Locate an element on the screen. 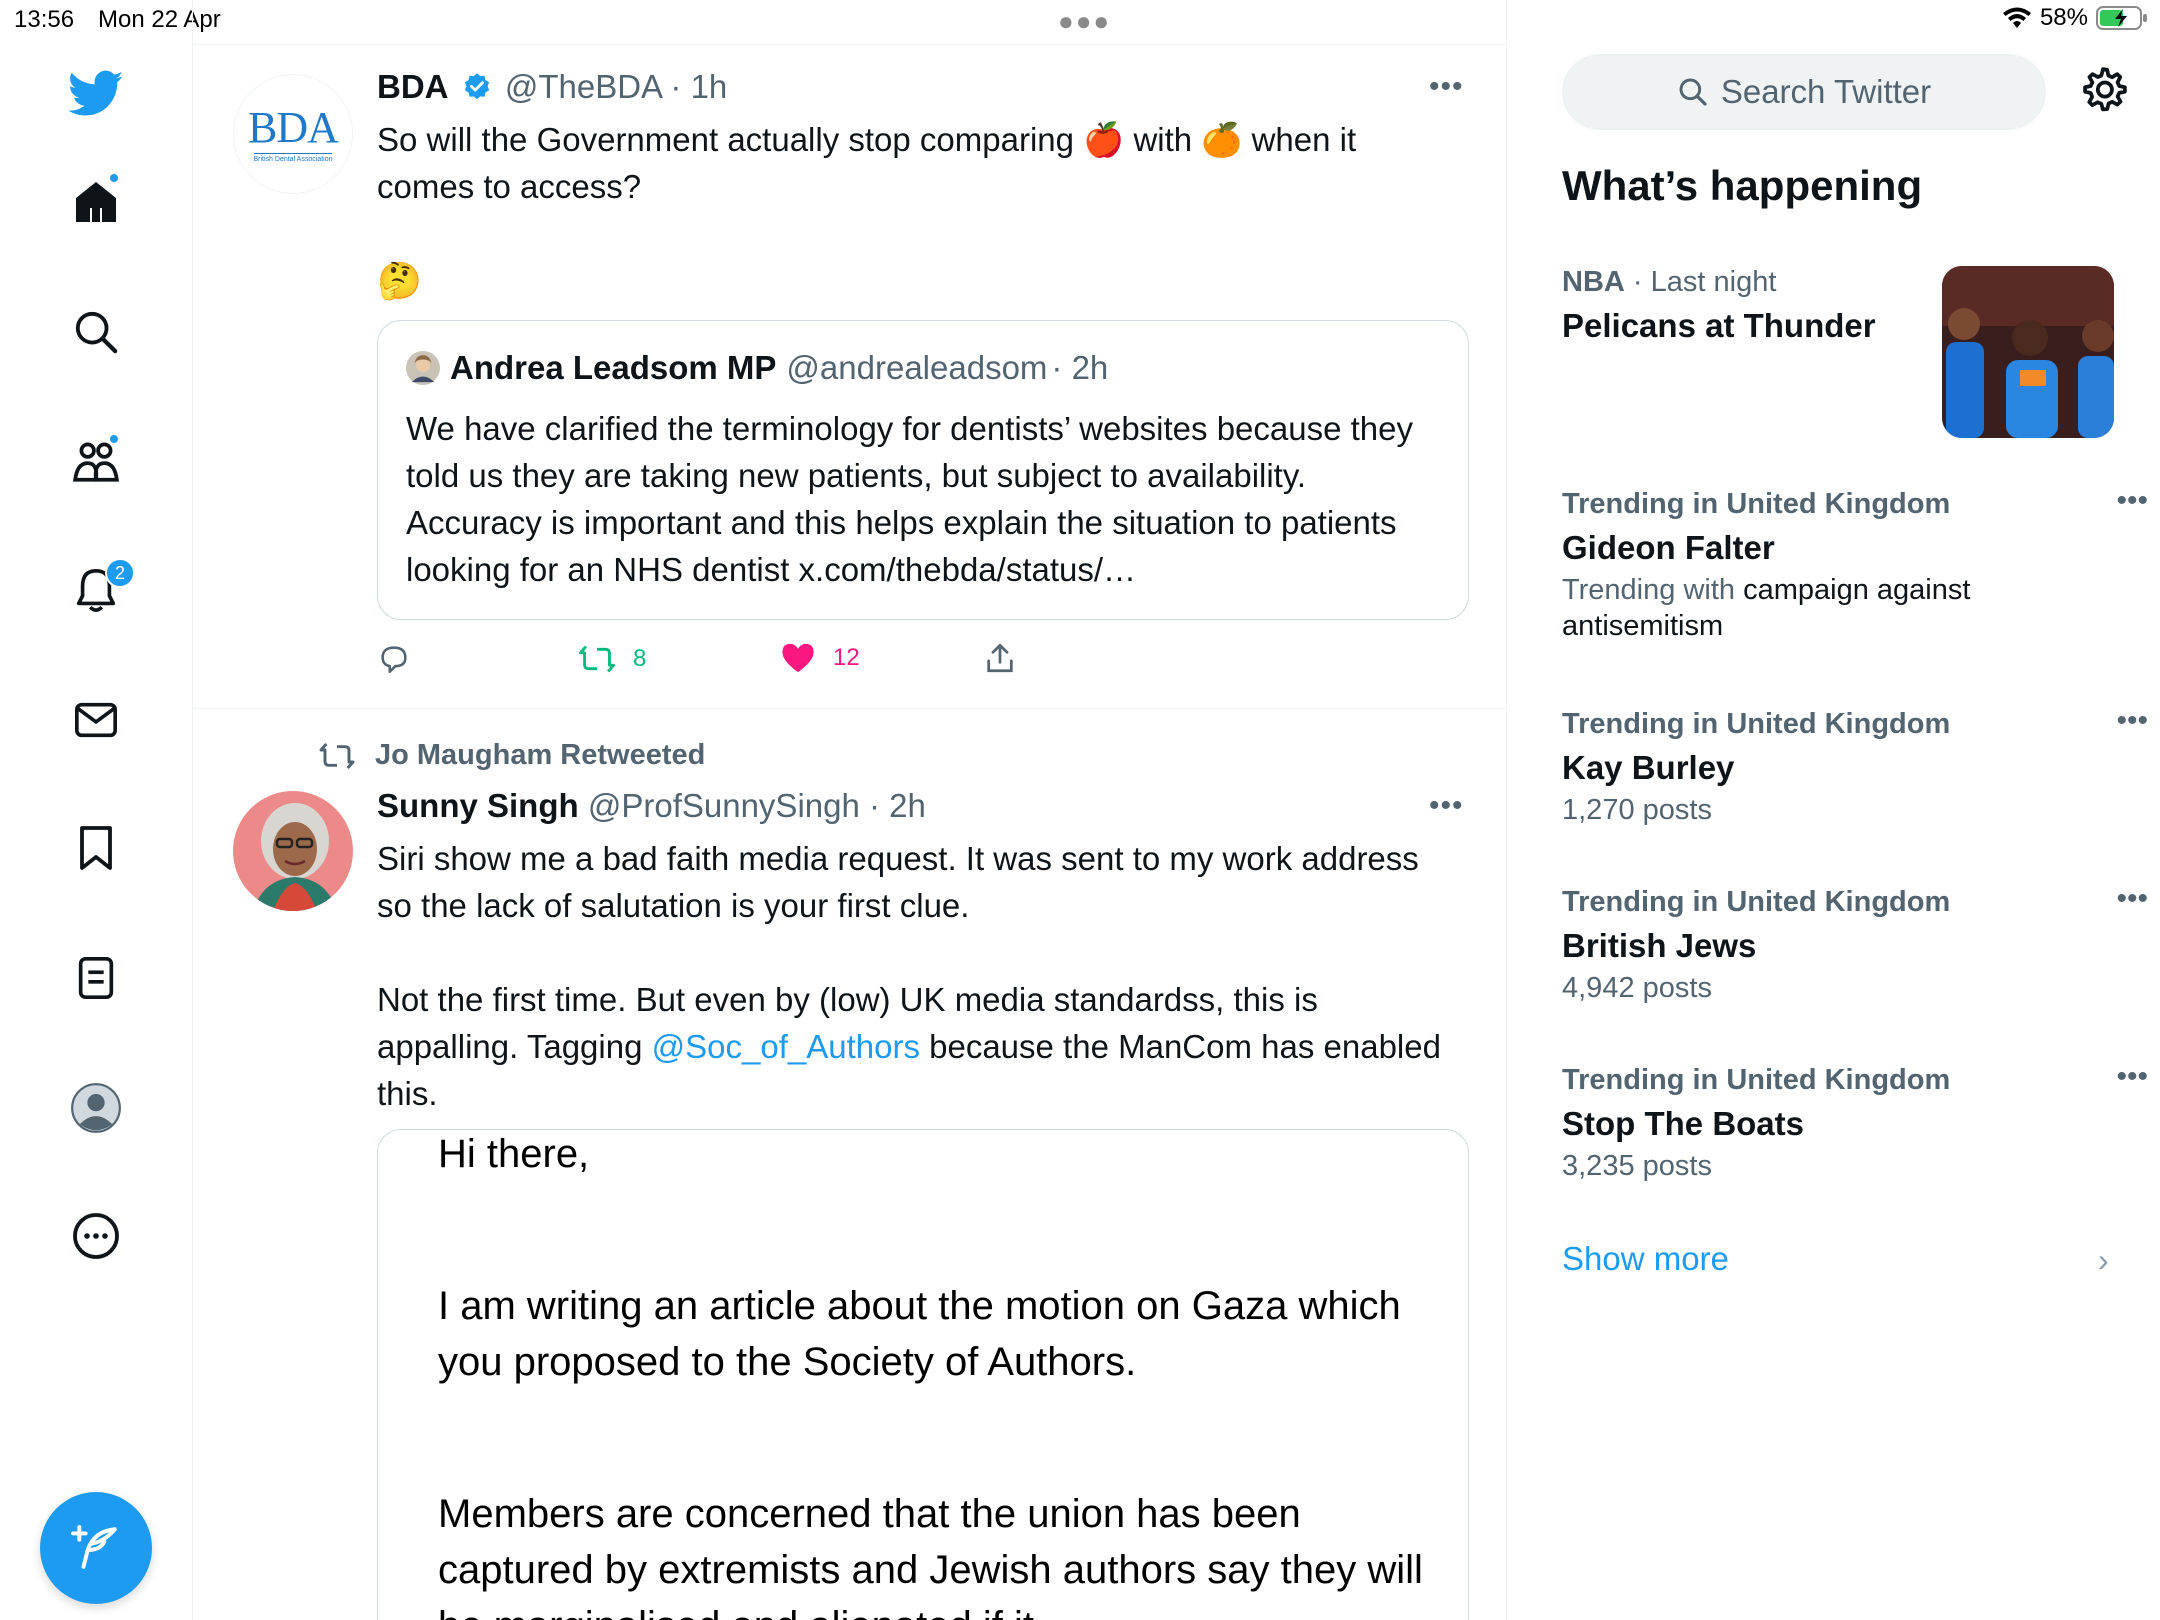  battery-percent: 58% is located at coordinates (2063, 17).